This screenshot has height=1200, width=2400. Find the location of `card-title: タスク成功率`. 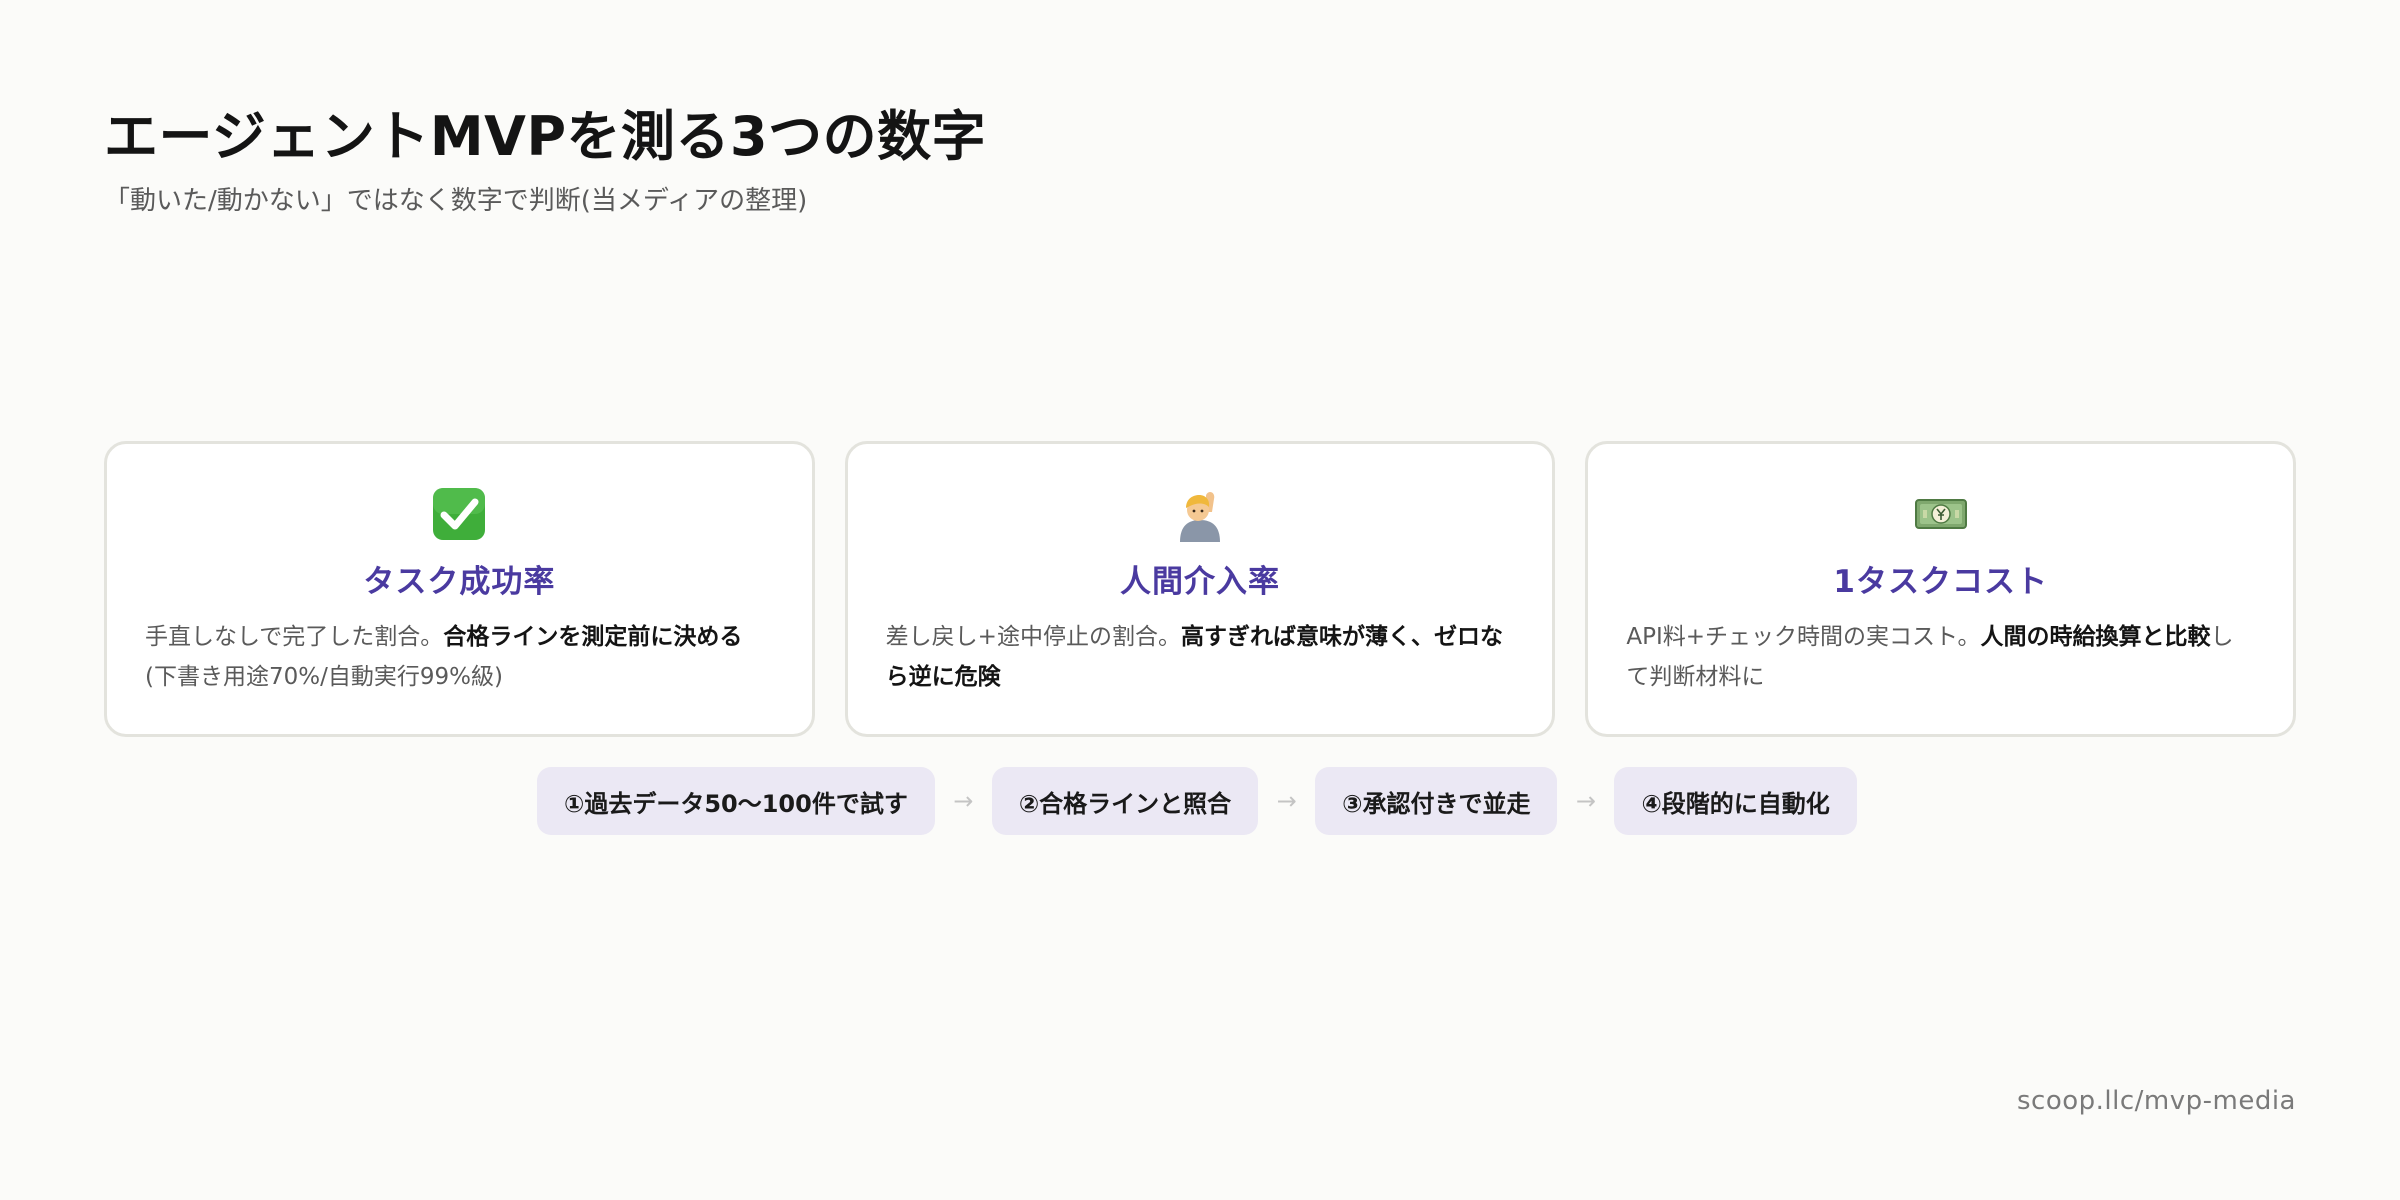

card-title: タスク成功率 is located at coordinates (459, 582).